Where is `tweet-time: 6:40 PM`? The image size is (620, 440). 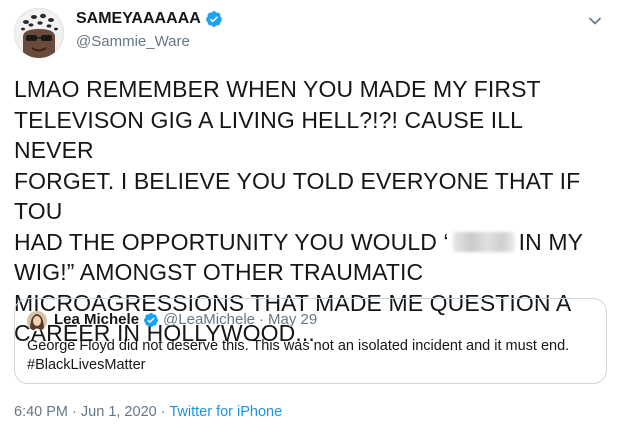 tweet-time: 6:40 PM is located at coordinates (41, 412).